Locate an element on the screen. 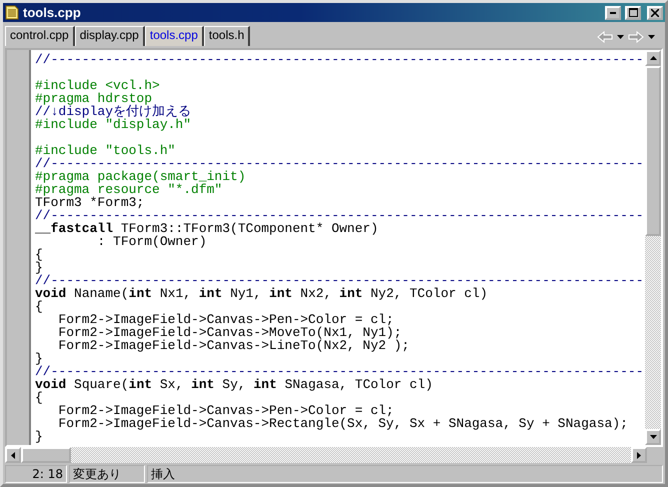  scroll-right-button is located at coordinates (639, 455).